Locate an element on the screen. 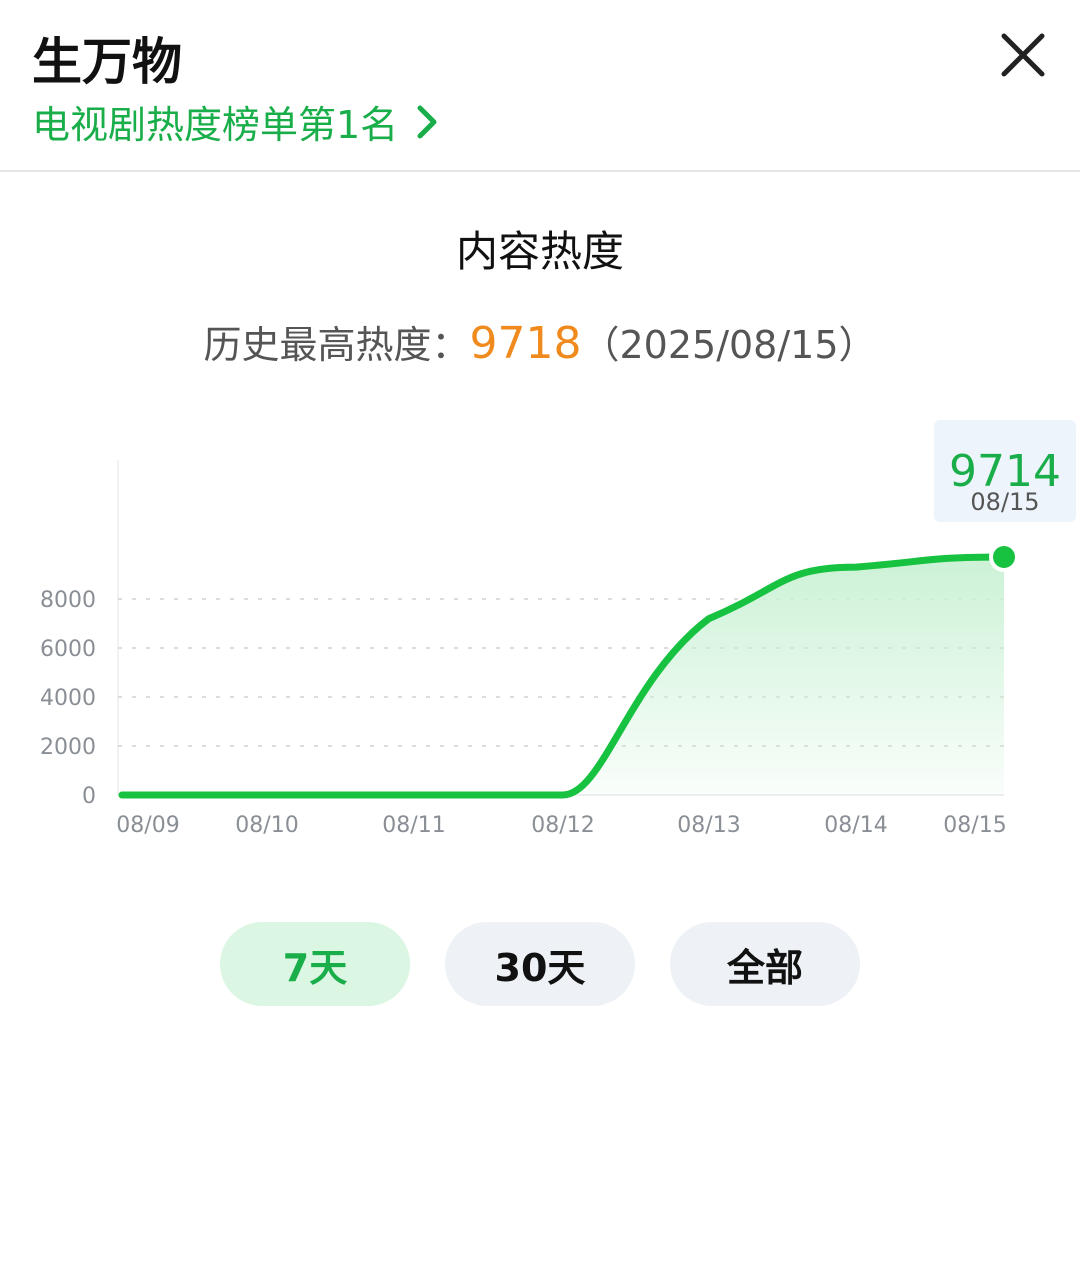 This screenshot has height=1273, width=1080. tooltip-date: 08/15 is located at coordinates (1004, 502).